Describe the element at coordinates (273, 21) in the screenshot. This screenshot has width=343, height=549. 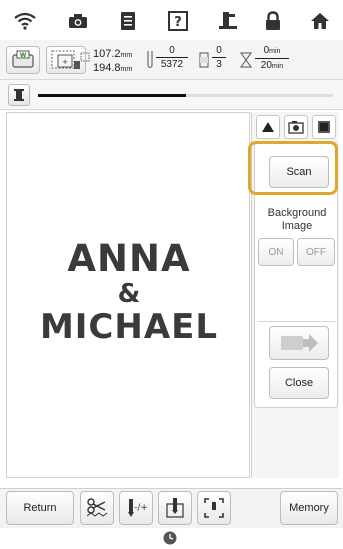
I see `lock-icon` at that location.